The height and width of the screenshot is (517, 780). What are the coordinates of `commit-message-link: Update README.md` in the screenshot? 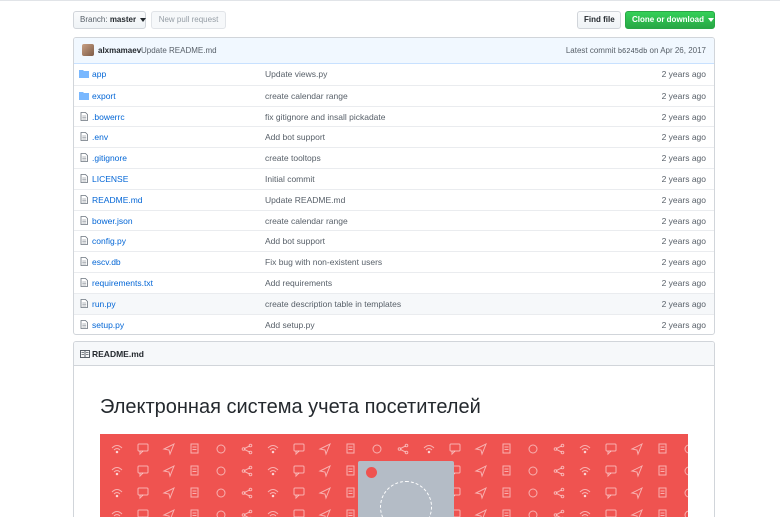 It's located at (179, 50).